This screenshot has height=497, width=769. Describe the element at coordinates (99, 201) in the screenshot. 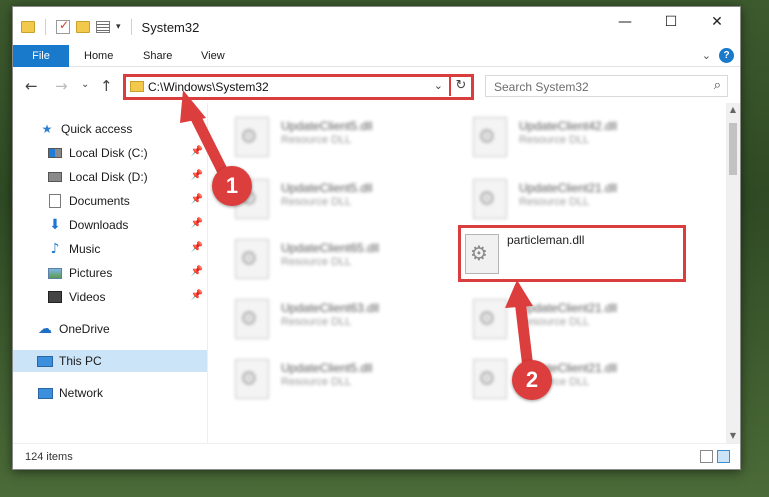

I see `sidebar-item-label: Documents` at that location.